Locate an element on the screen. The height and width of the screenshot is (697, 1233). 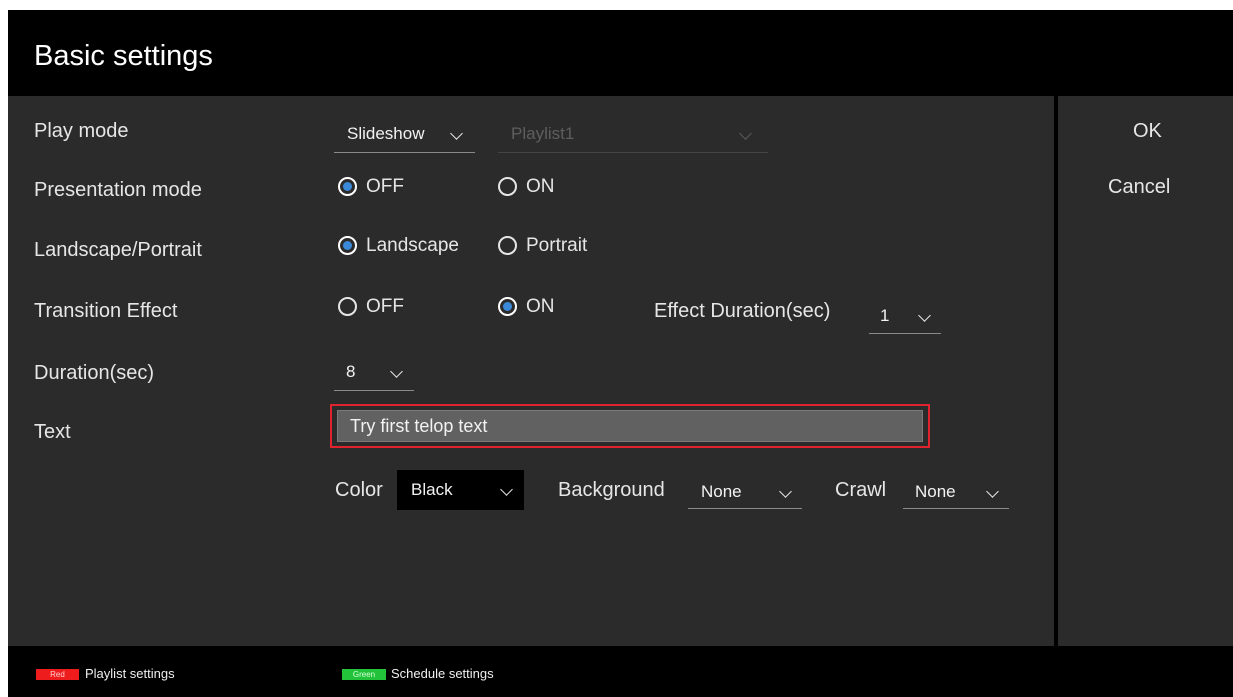
presentation-on-label: ON is located at coordinates (540, 186).